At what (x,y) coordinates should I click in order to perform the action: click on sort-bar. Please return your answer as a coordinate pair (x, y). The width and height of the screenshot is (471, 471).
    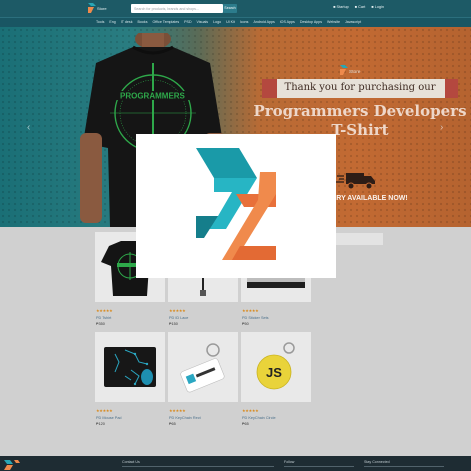
    Looking at the image, I should click on (355, 239).